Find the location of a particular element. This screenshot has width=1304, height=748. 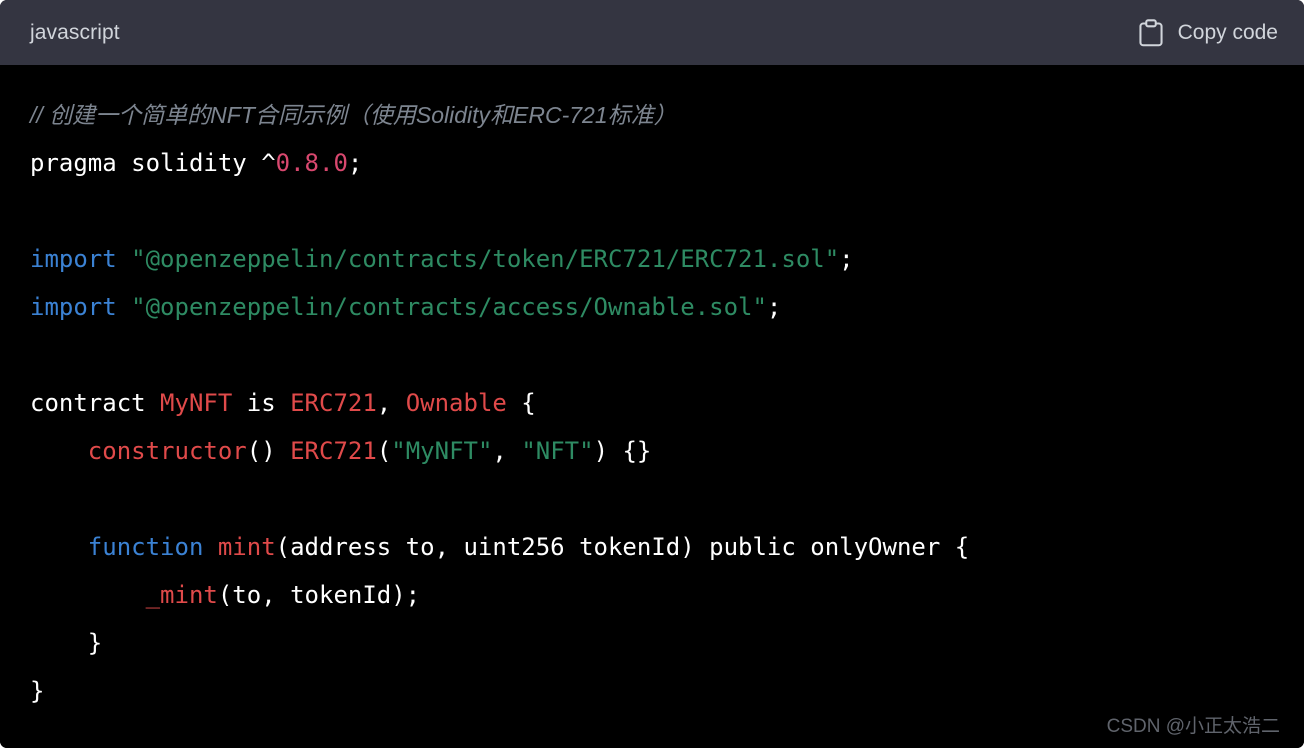

code-block-header: javascript Copy code is located at coordinates (652, 32).